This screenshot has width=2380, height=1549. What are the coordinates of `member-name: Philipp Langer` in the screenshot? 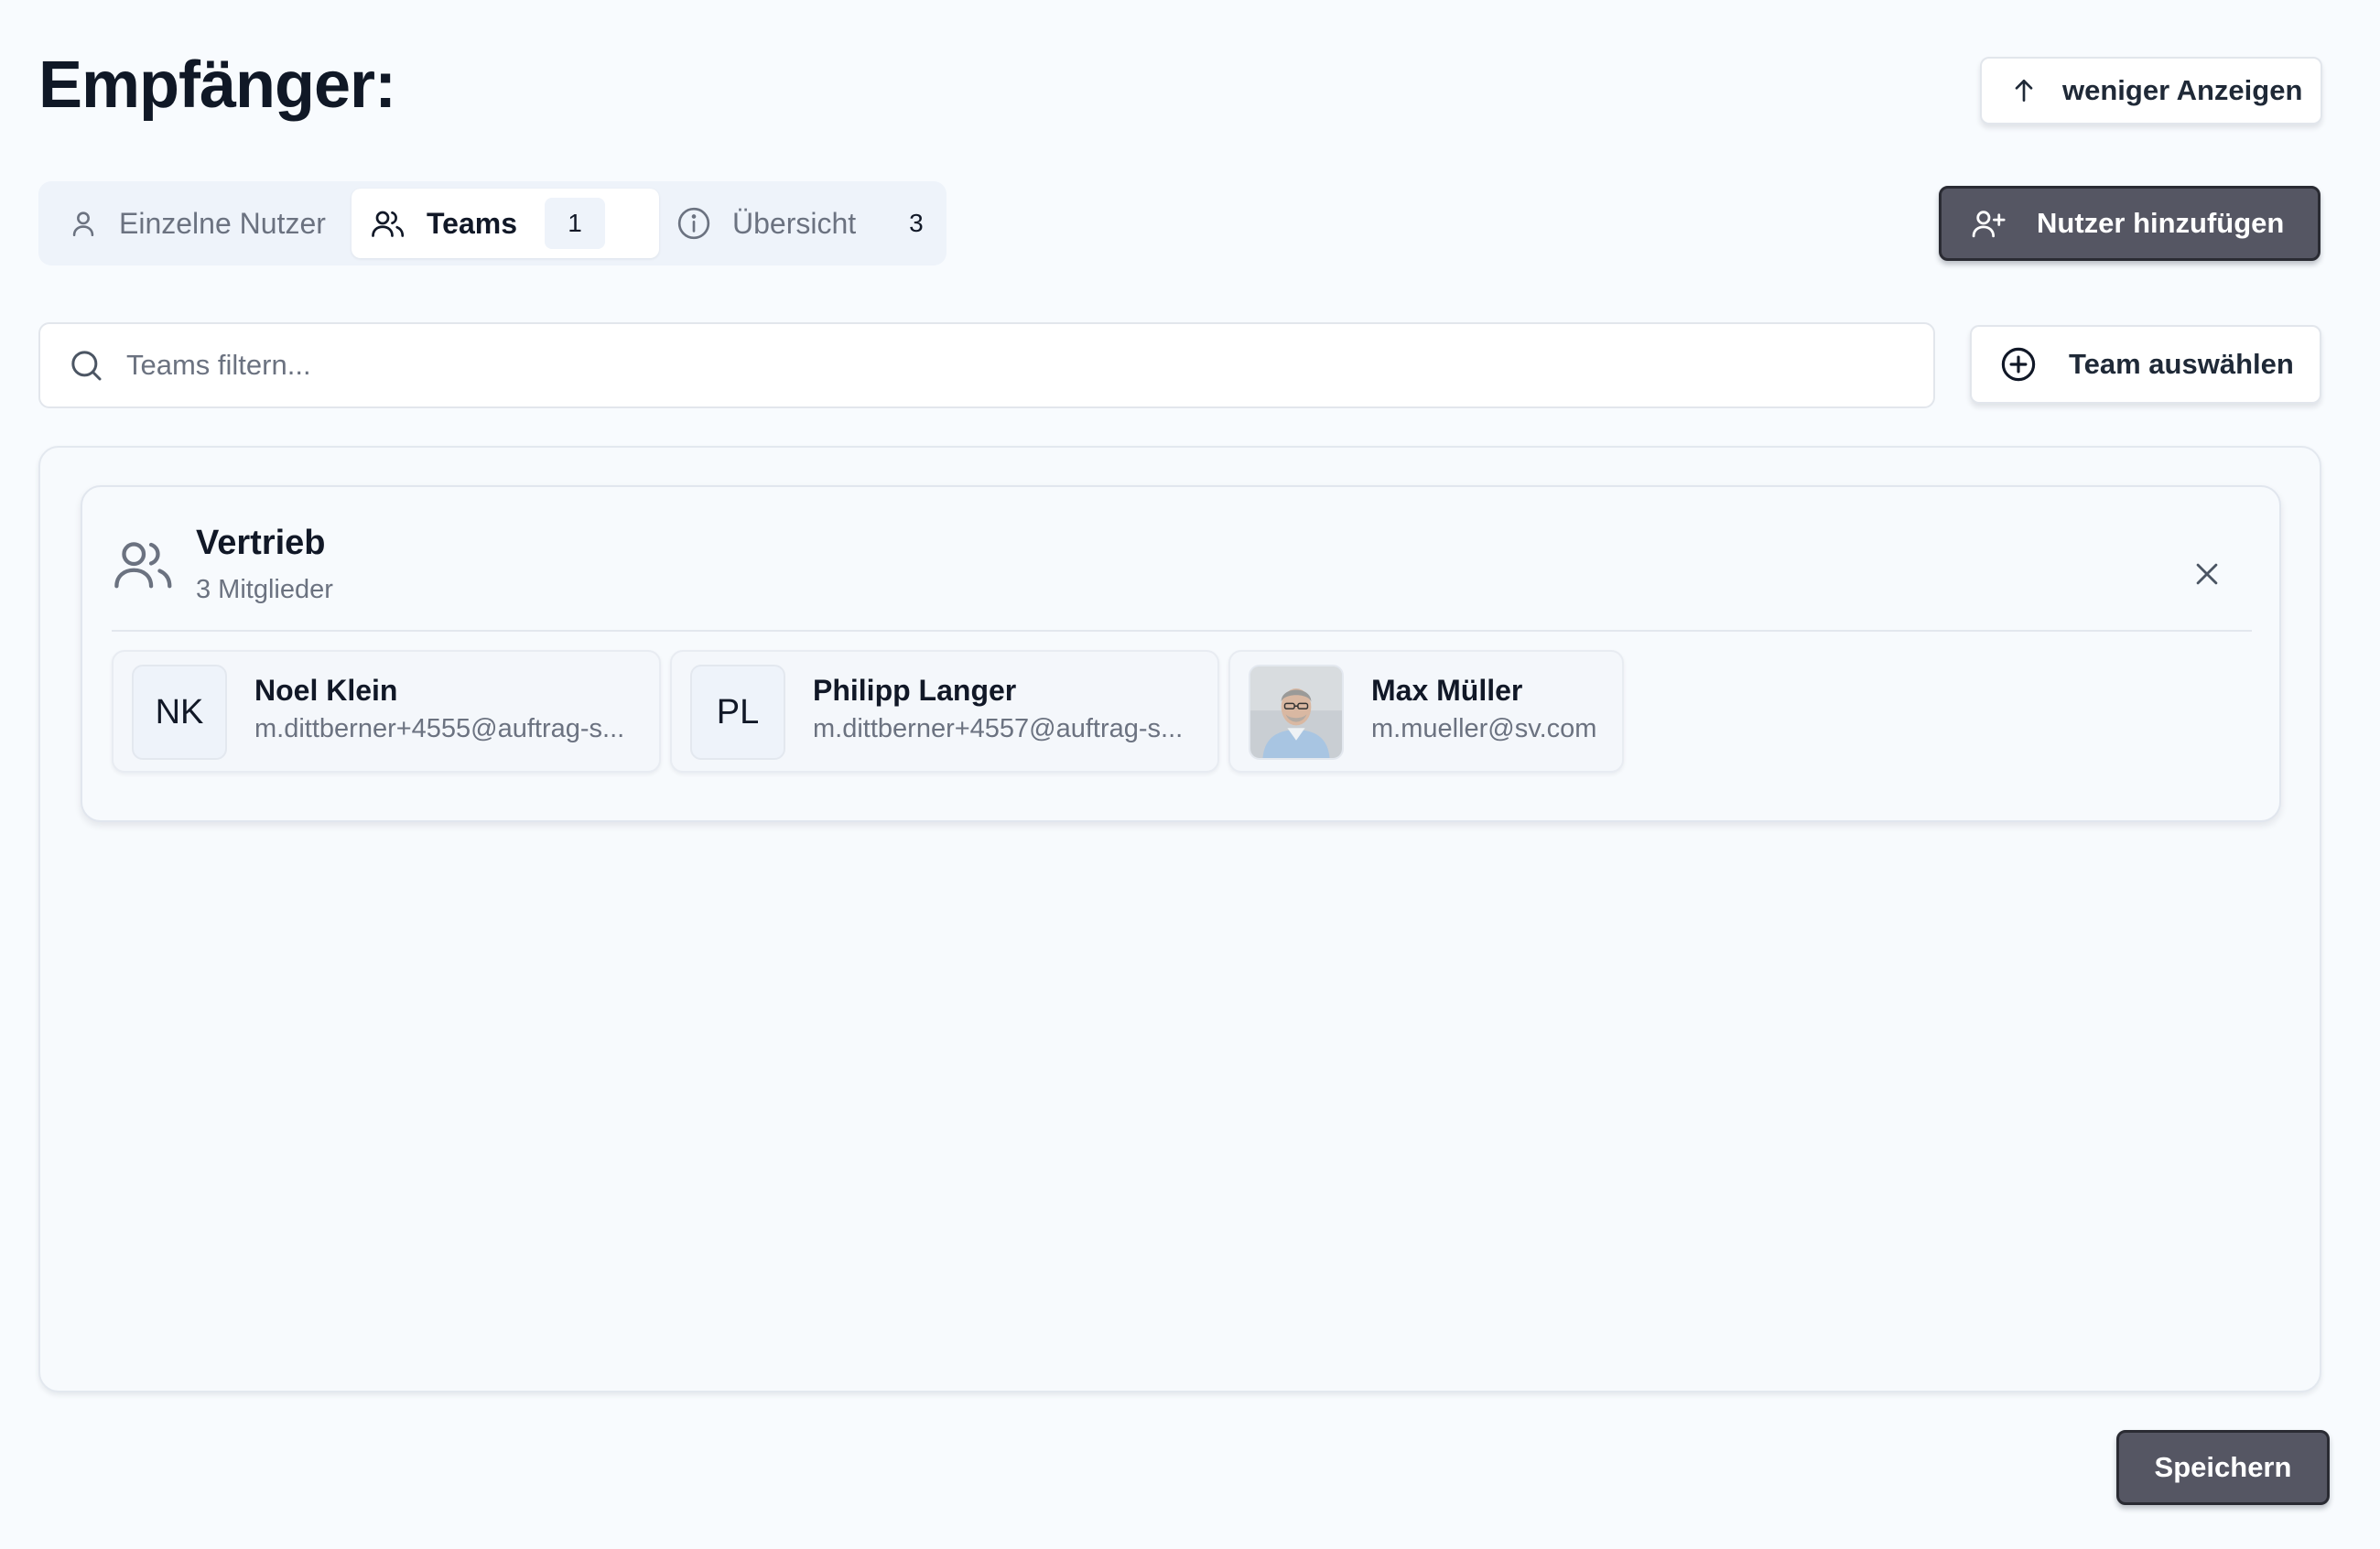 It's located at (915, 690).